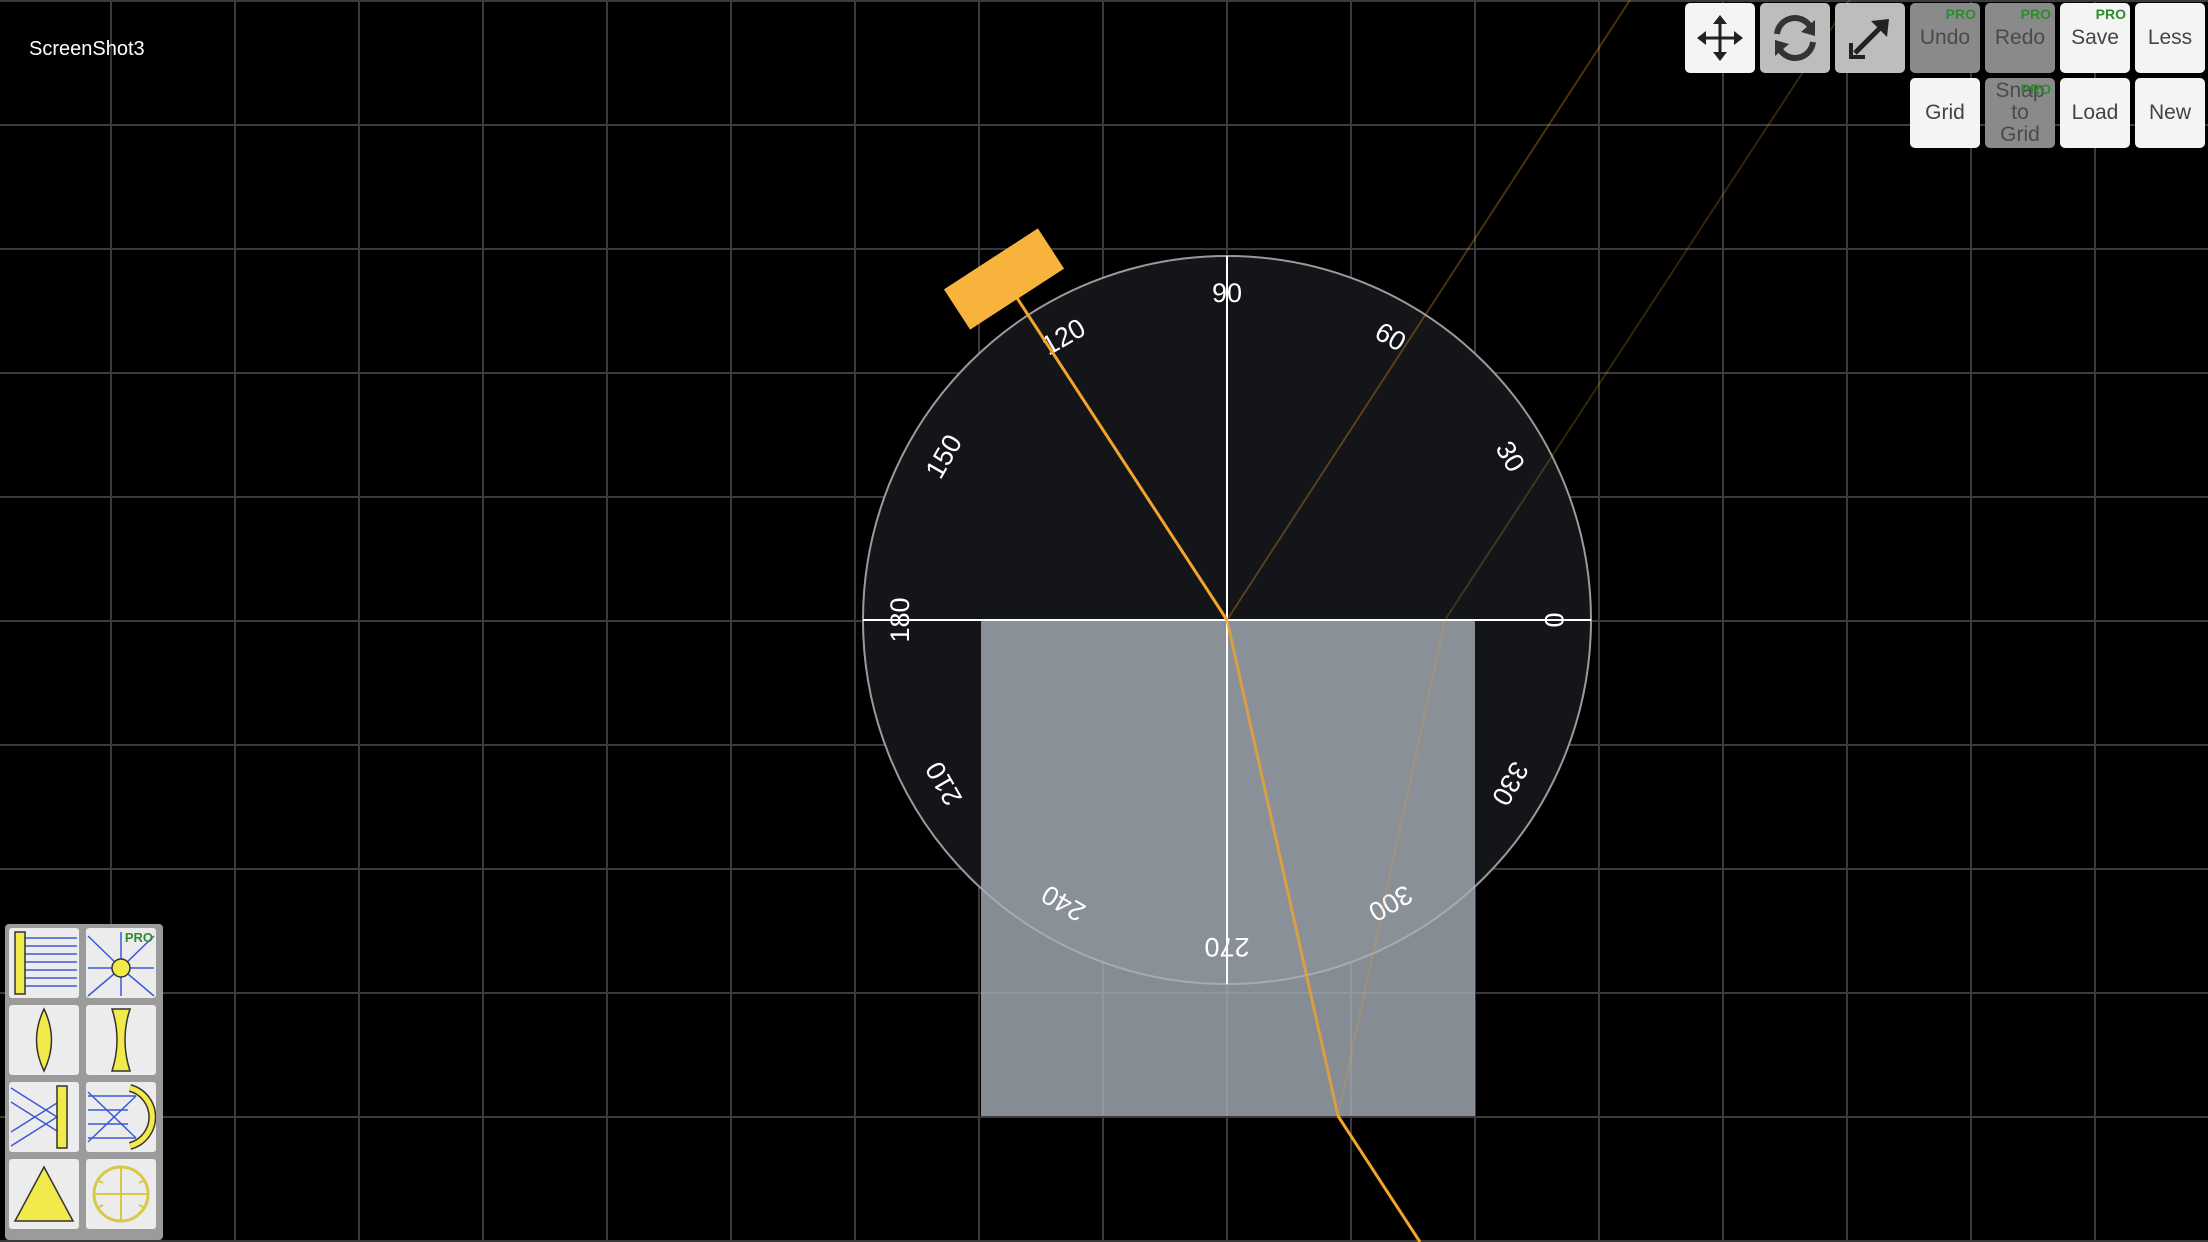 Image resolution: width=2208 pixels, height=1242 pixels. I want to click on curved-mirror-icon, so click(121, 1117).